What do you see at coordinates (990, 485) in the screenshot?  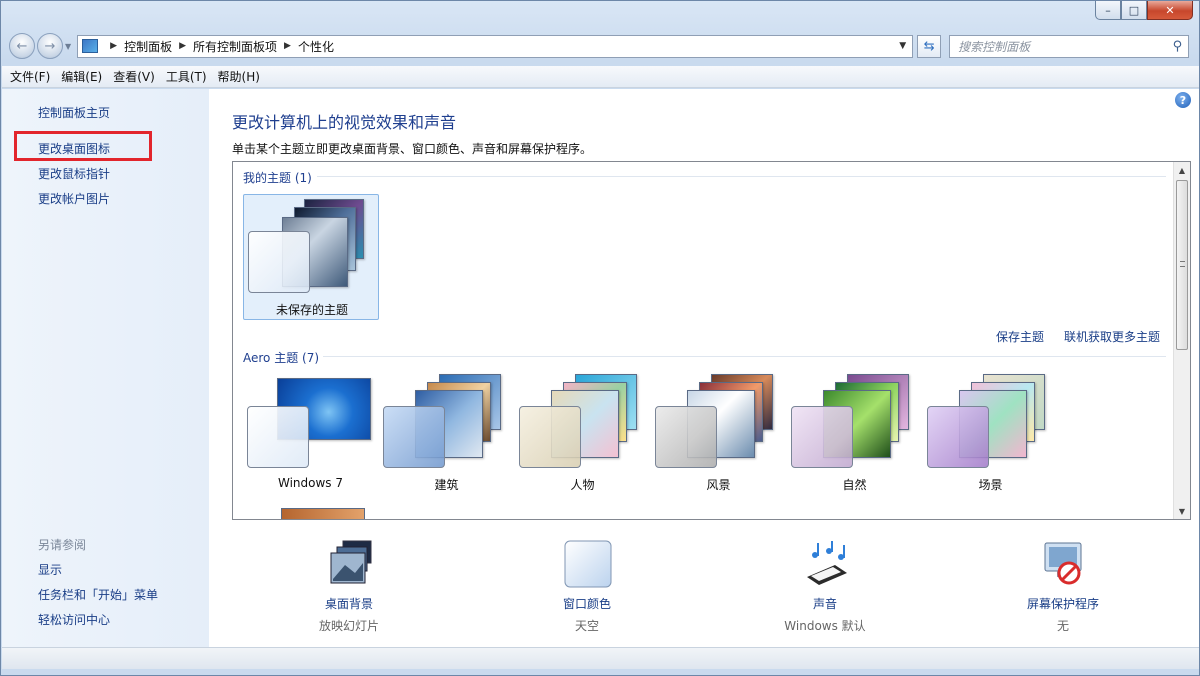 I see `theme-name: 场景` at bounding box center [990, 485].